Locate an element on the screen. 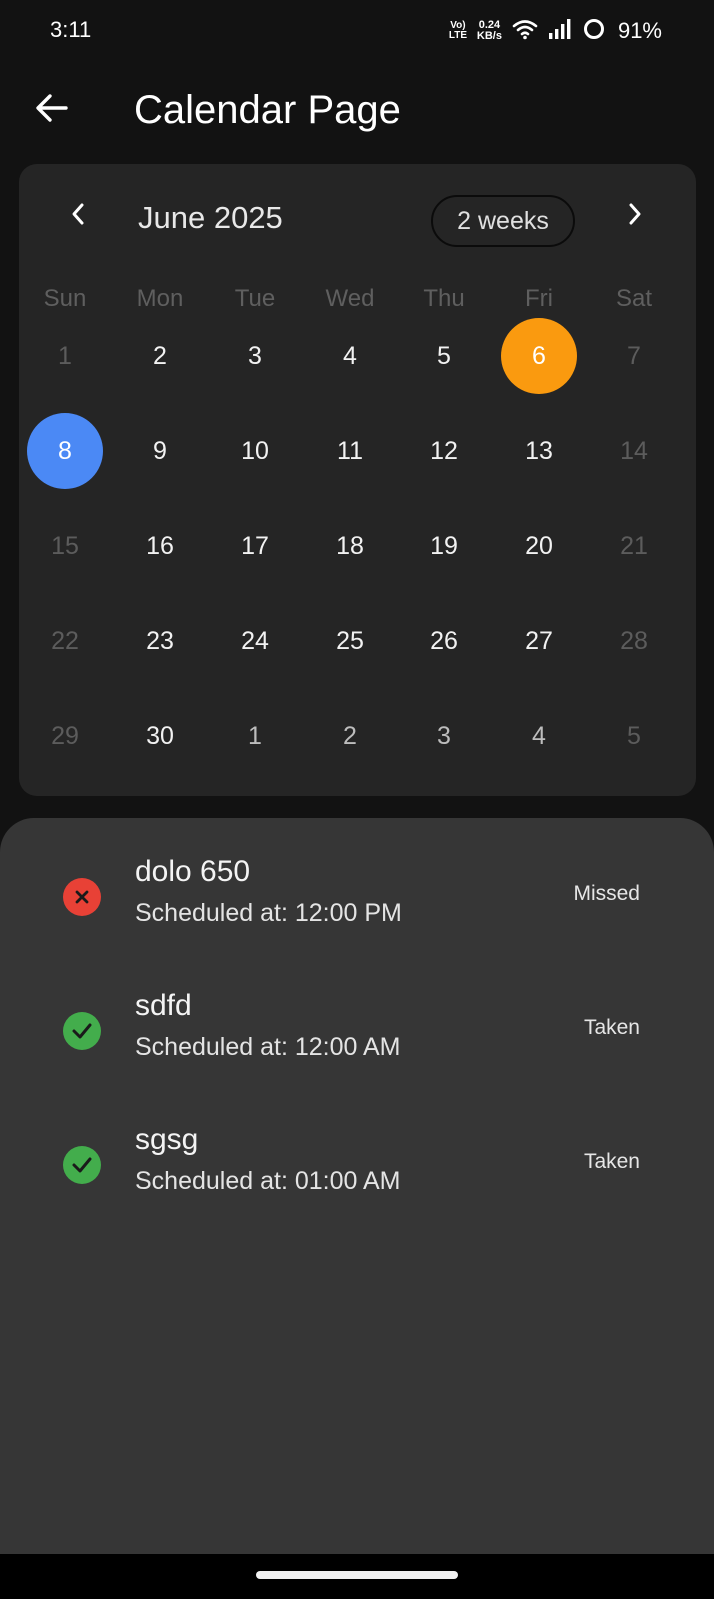 The image size is (714, 1599). calendar-day: 27 is located at coordinates (539, 641).